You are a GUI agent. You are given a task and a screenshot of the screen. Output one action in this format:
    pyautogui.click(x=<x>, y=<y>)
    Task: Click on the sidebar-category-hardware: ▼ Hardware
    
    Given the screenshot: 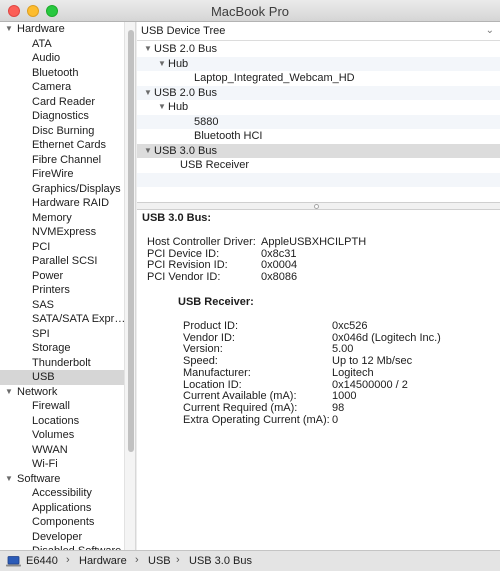 What is the action you would take?
    pyautogui.click(x=62, y=29)
    